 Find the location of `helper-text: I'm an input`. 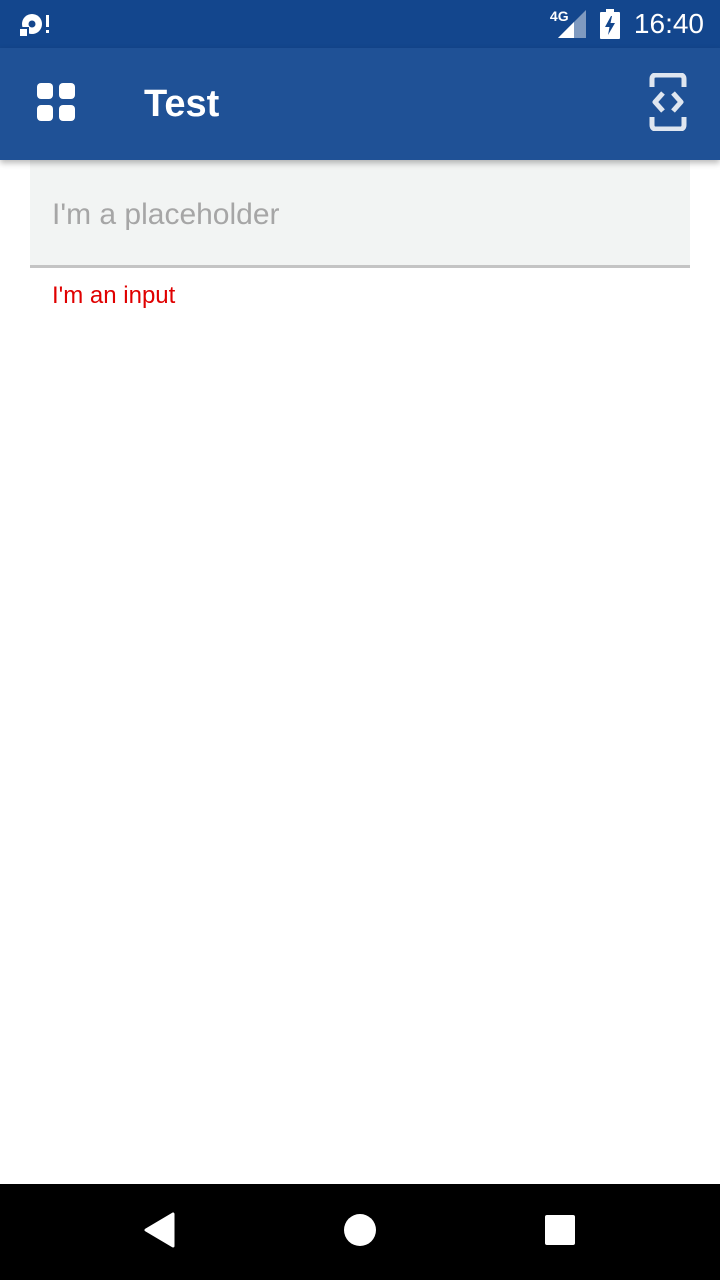

helper-text: I'm an input is located at coordinates (114, 295).